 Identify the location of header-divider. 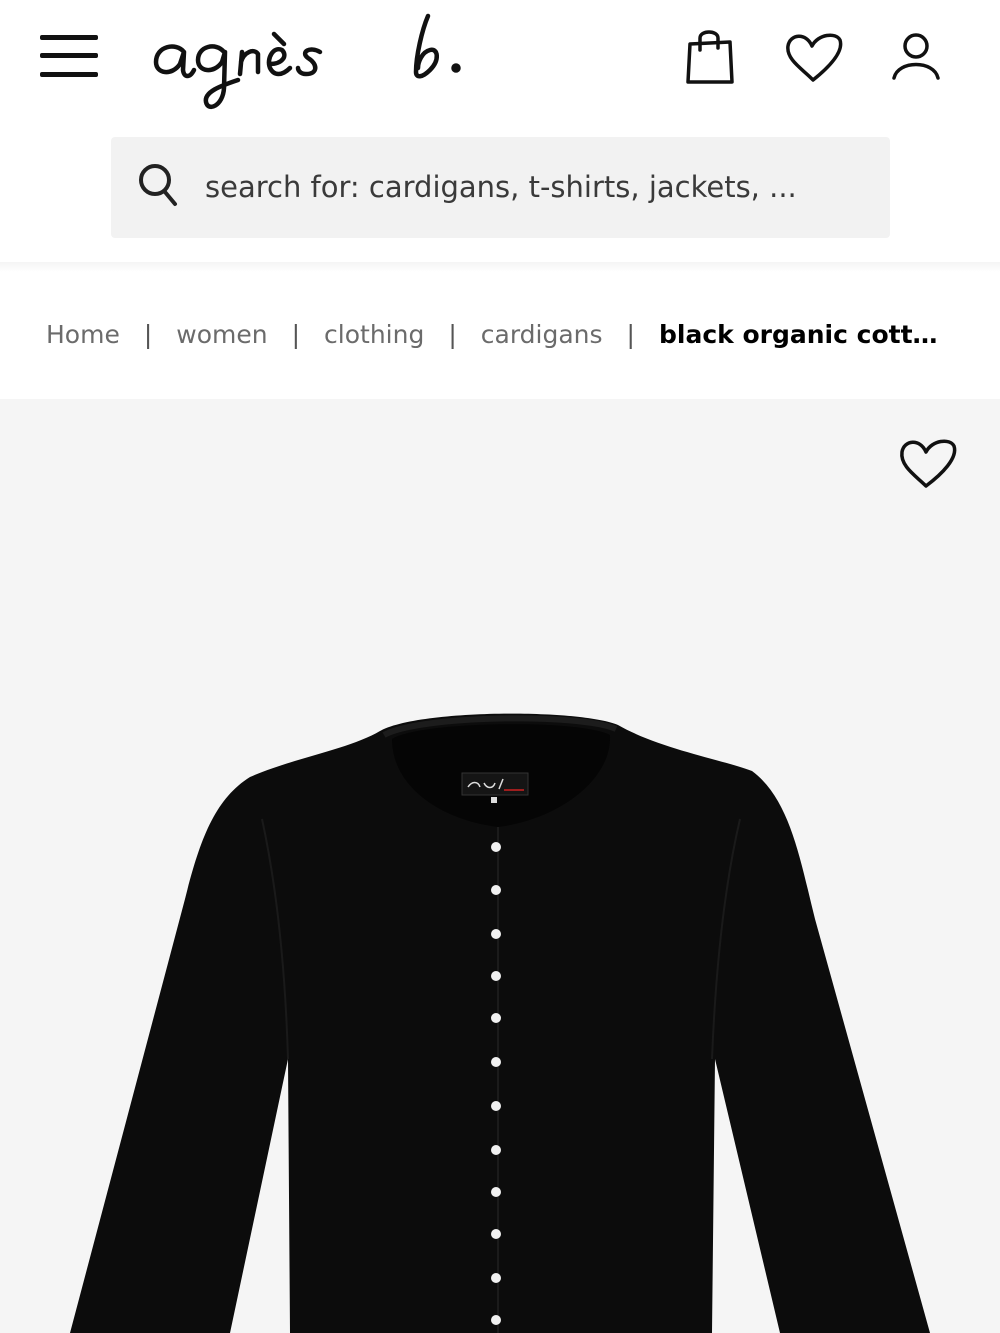
(500, 267).